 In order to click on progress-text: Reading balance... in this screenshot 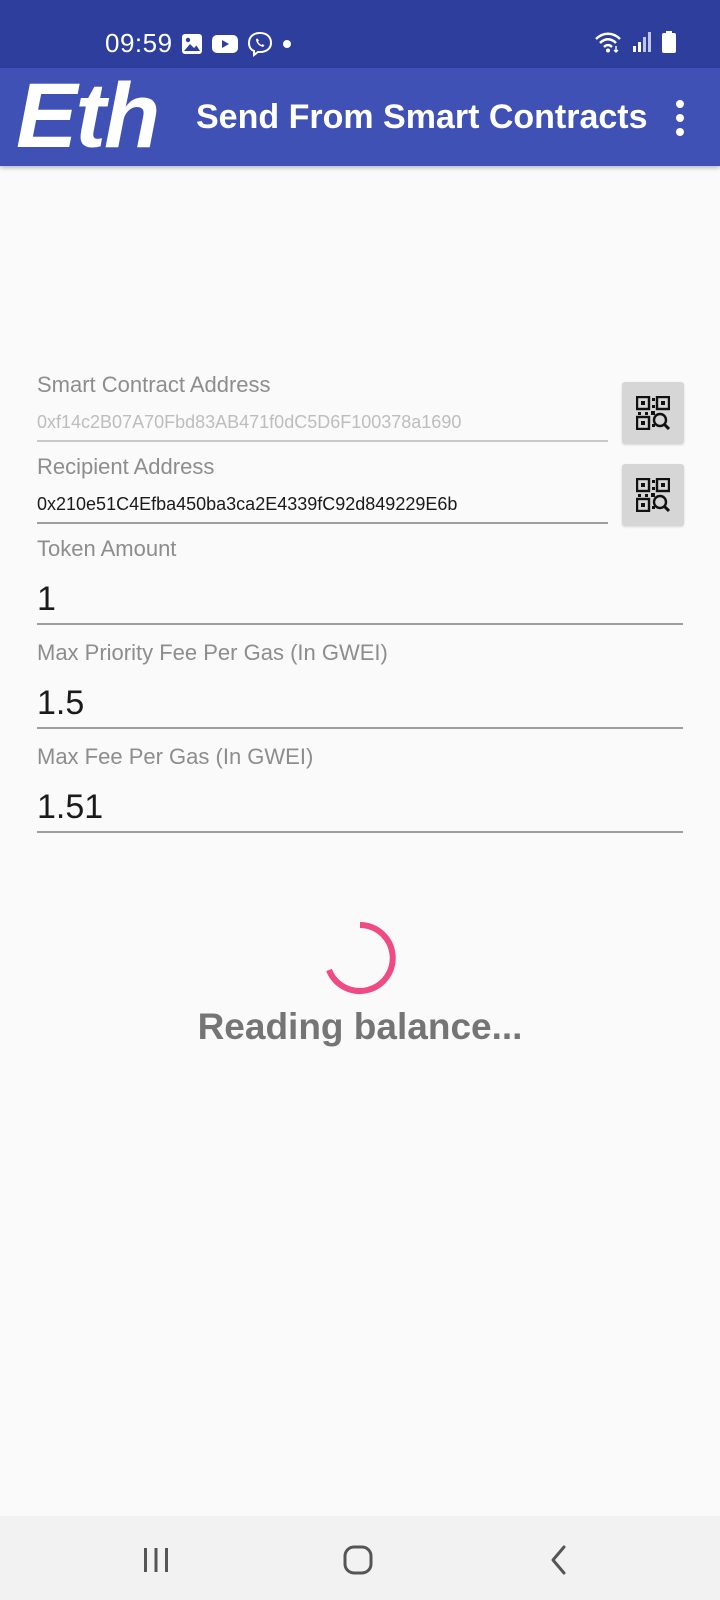, I will do `click(360, 1026)`.